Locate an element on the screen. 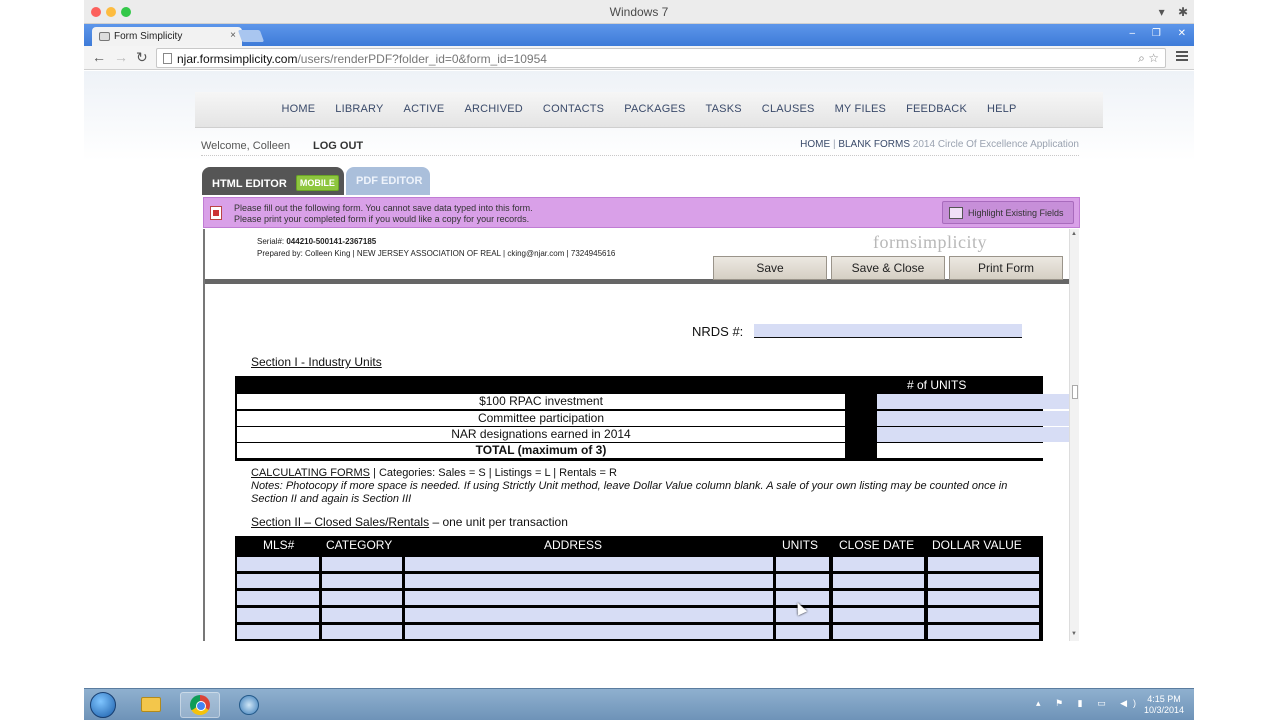 This screenshot has height=720, width=1280. clock-date: 10/3/2014 is located at coordinates (1163, 710).